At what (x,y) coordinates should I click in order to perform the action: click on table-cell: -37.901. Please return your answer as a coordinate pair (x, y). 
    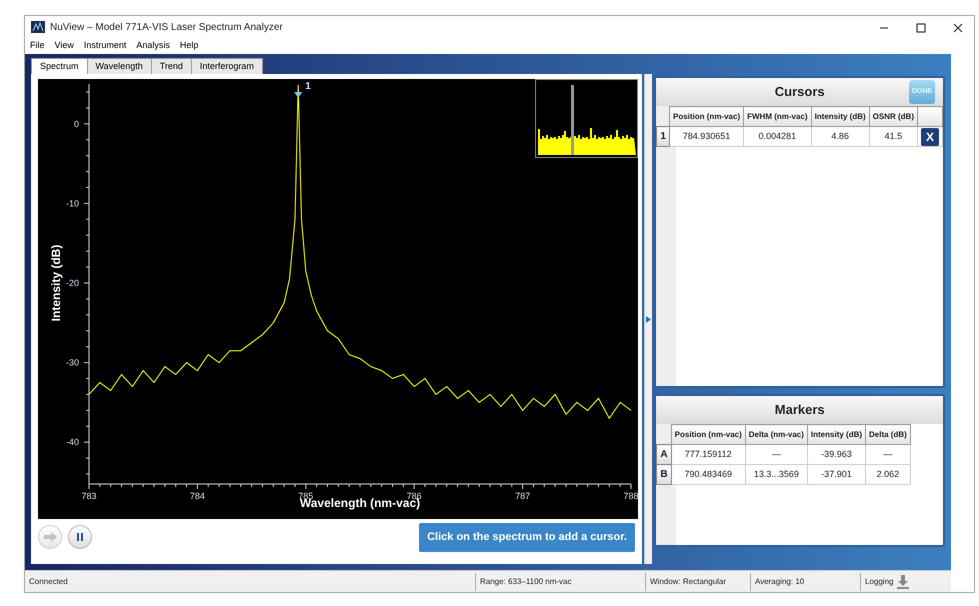
    Looking at the image, I should click on (836, 474).